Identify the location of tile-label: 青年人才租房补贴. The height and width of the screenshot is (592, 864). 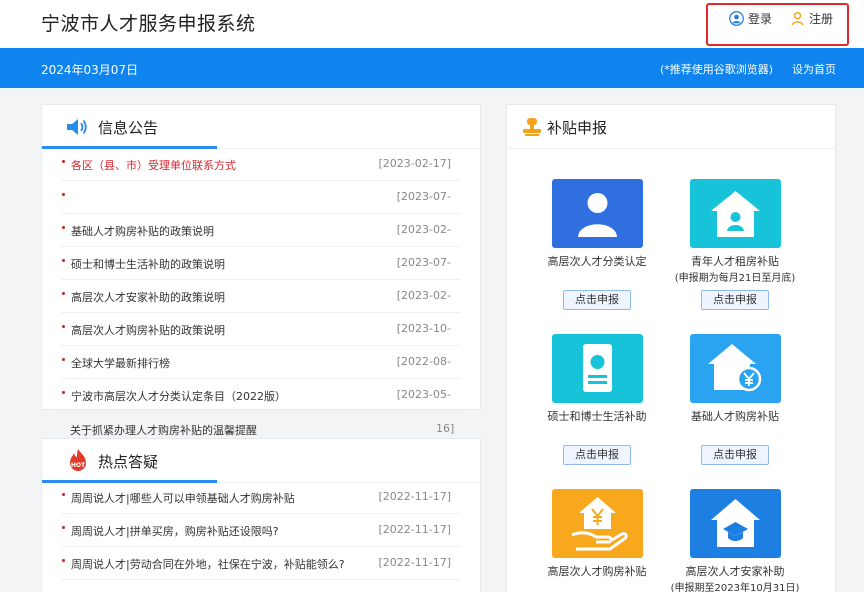
(735, 261).